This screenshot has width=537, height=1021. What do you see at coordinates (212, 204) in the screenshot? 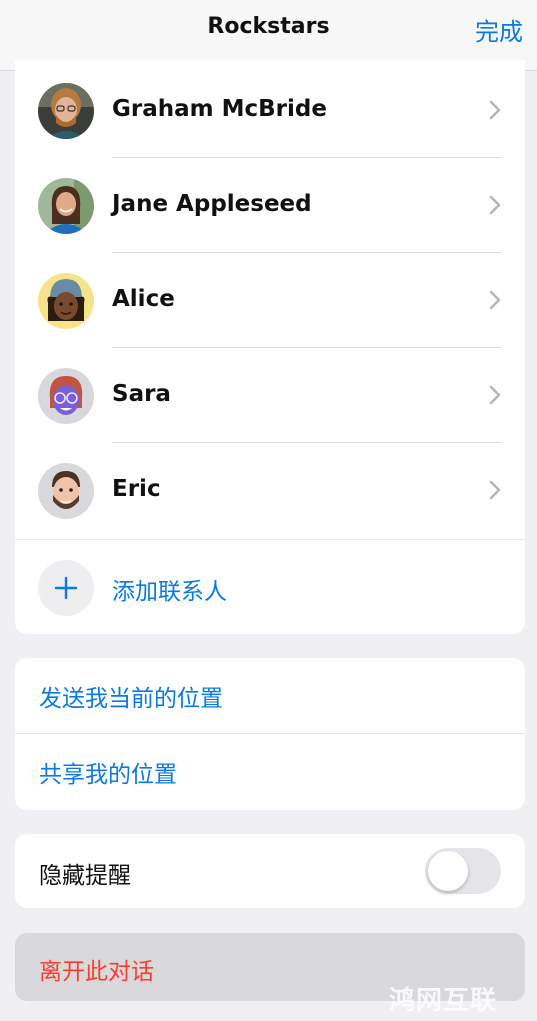
I see `member-name: Jane Appleseed` at bounding box center [212, 204].